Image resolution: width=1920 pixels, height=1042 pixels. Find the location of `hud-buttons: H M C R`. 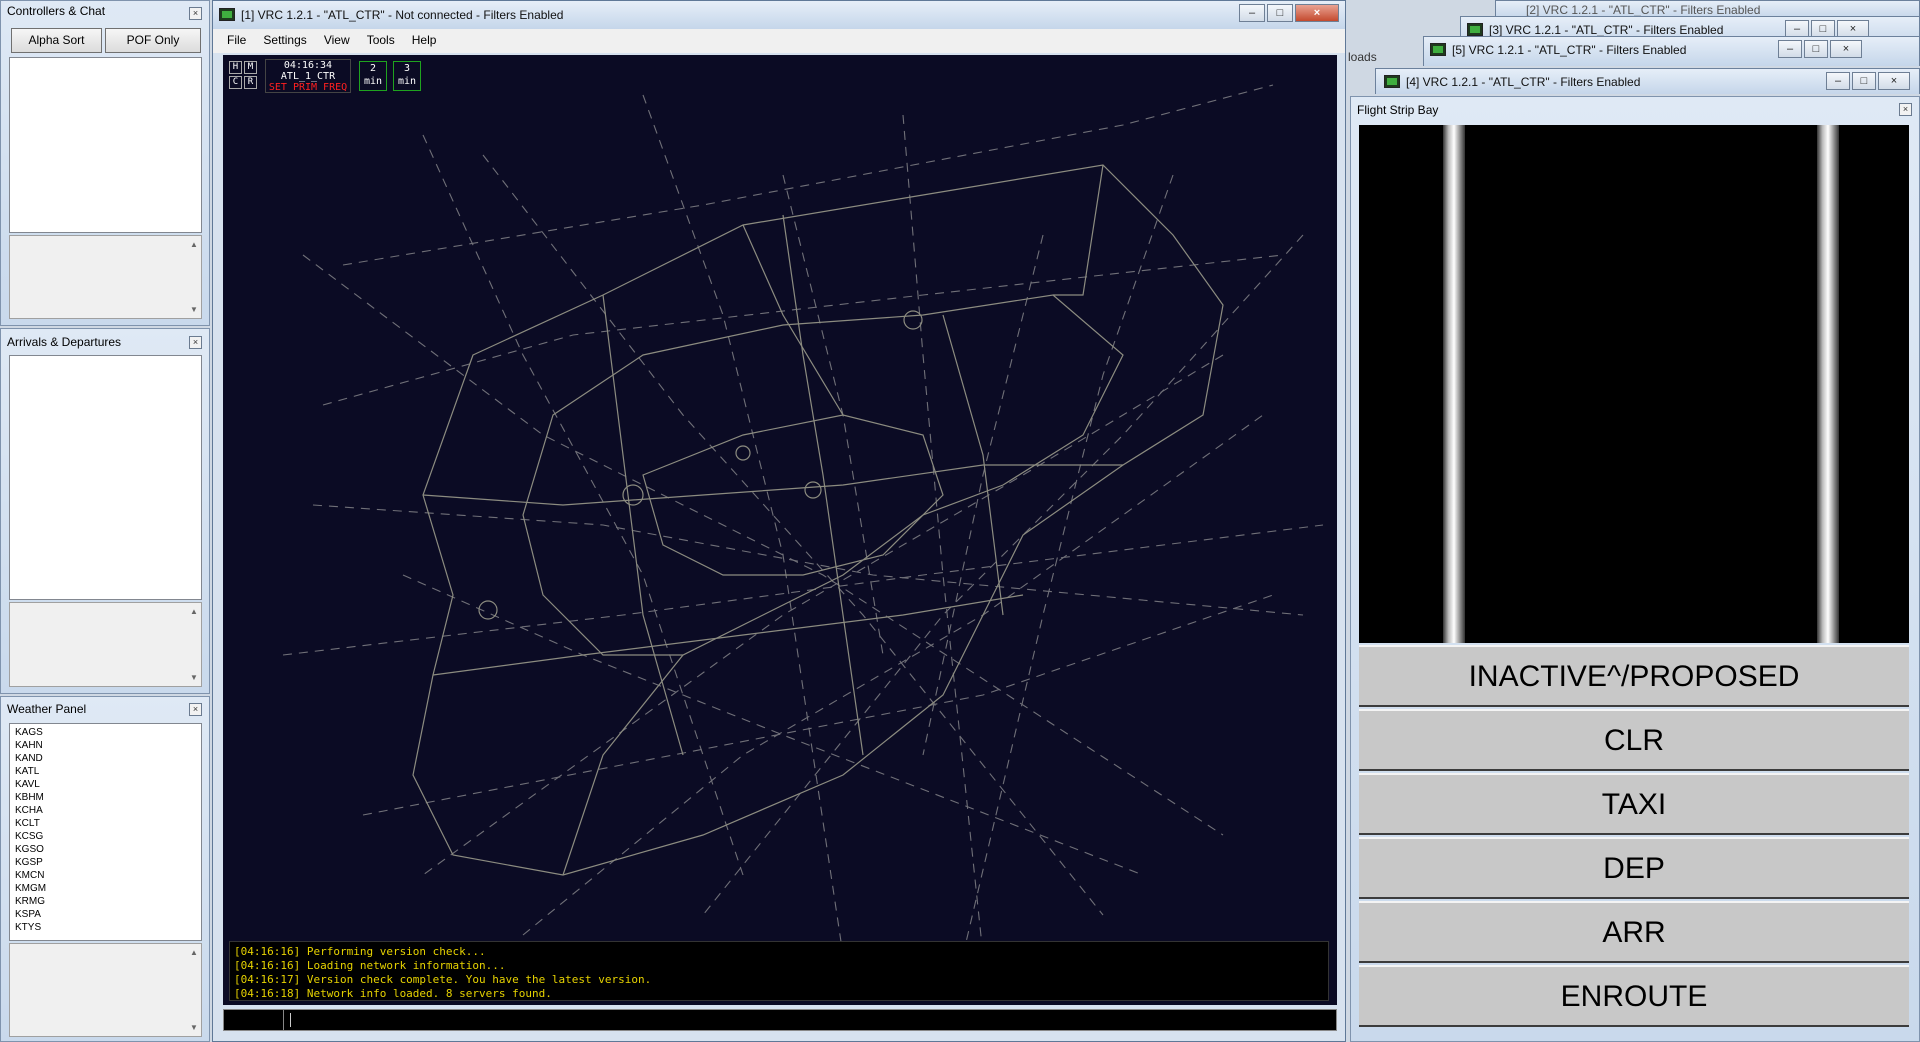

hud-buttons: H M C R is located at coordinates (244, 76).